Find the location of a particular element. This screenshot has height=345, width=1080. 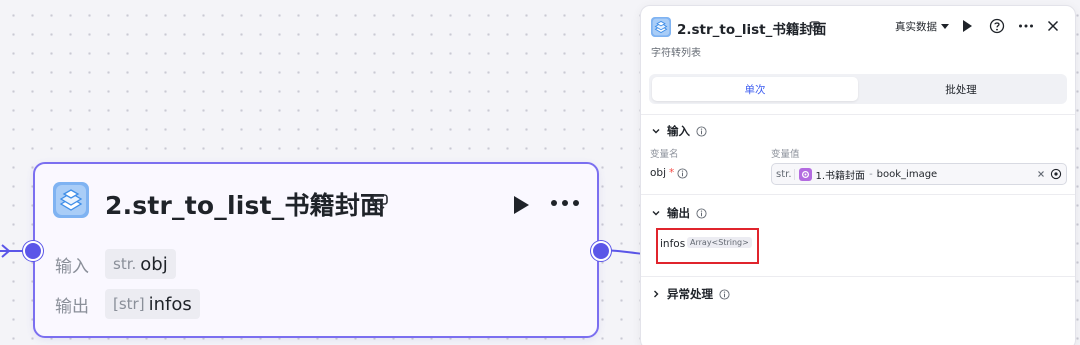

column-header-name: 变量名 is located at coordinates (664, 154).